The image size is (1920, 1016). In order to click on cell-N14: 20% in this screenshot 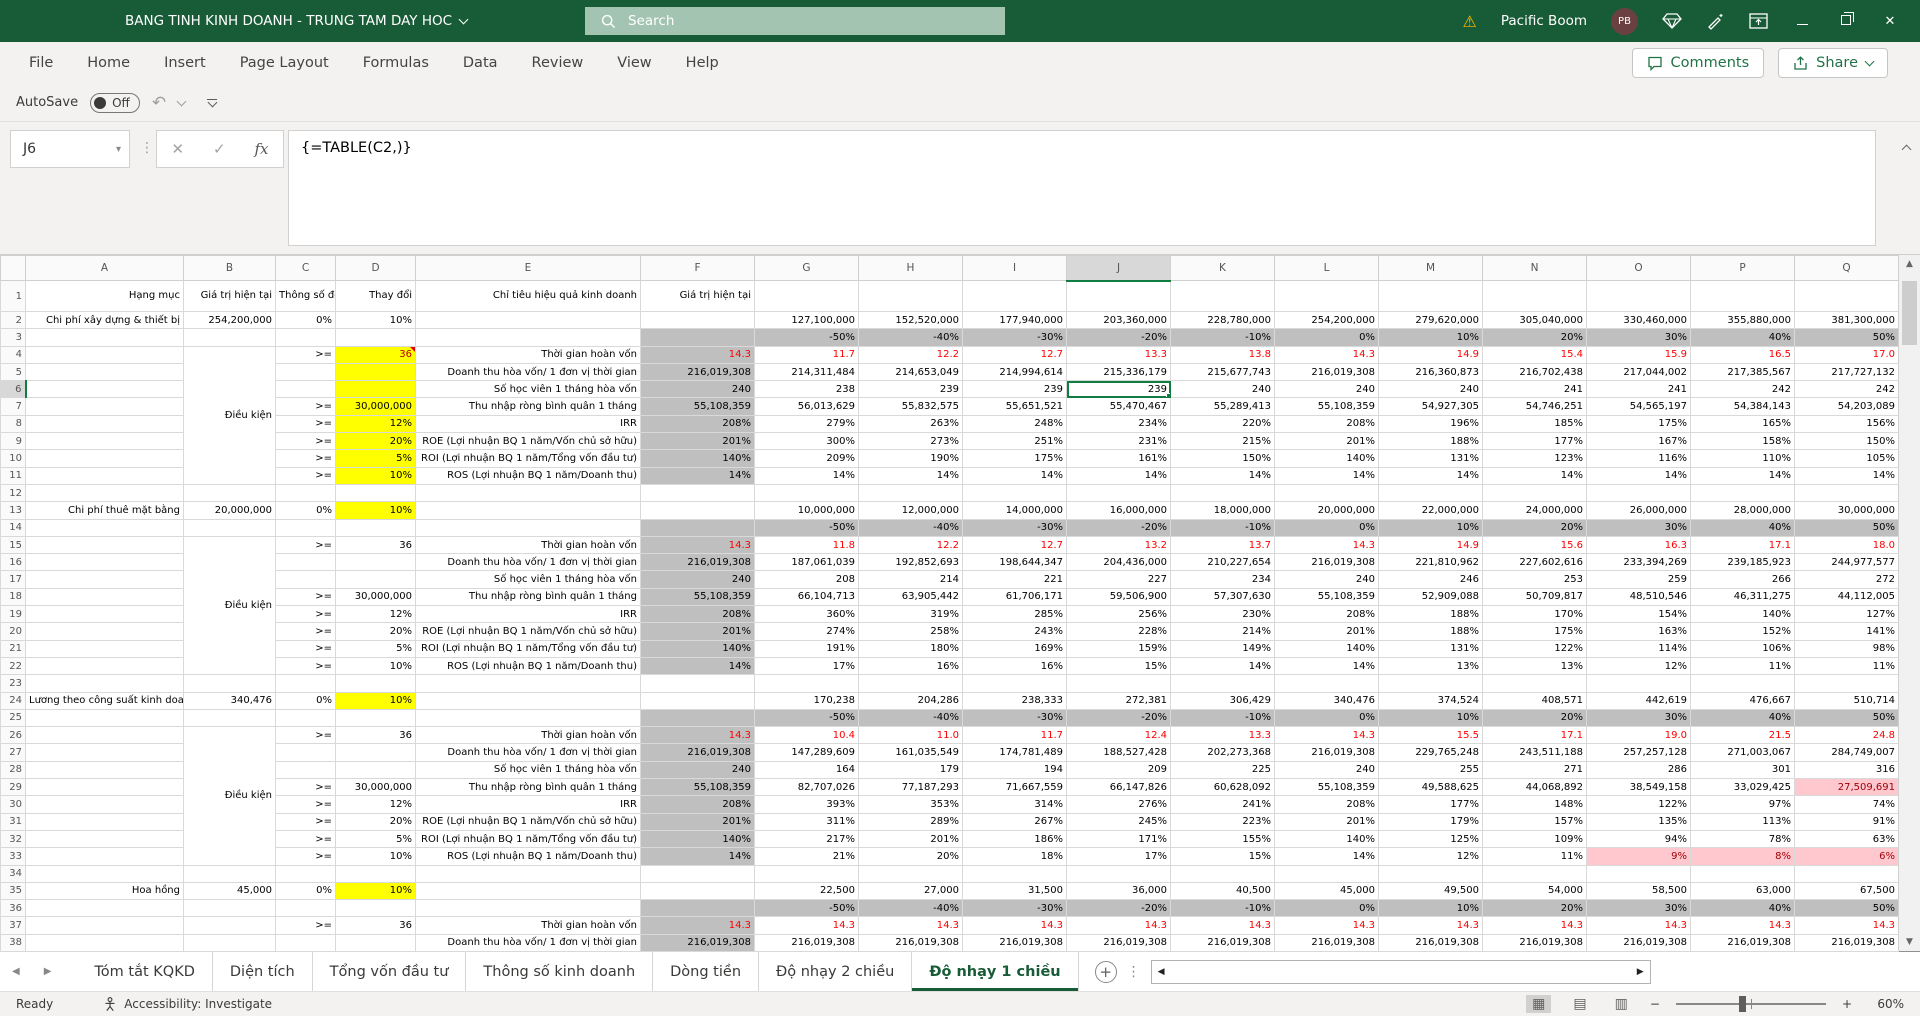, I will do `click(1534, 527)`.